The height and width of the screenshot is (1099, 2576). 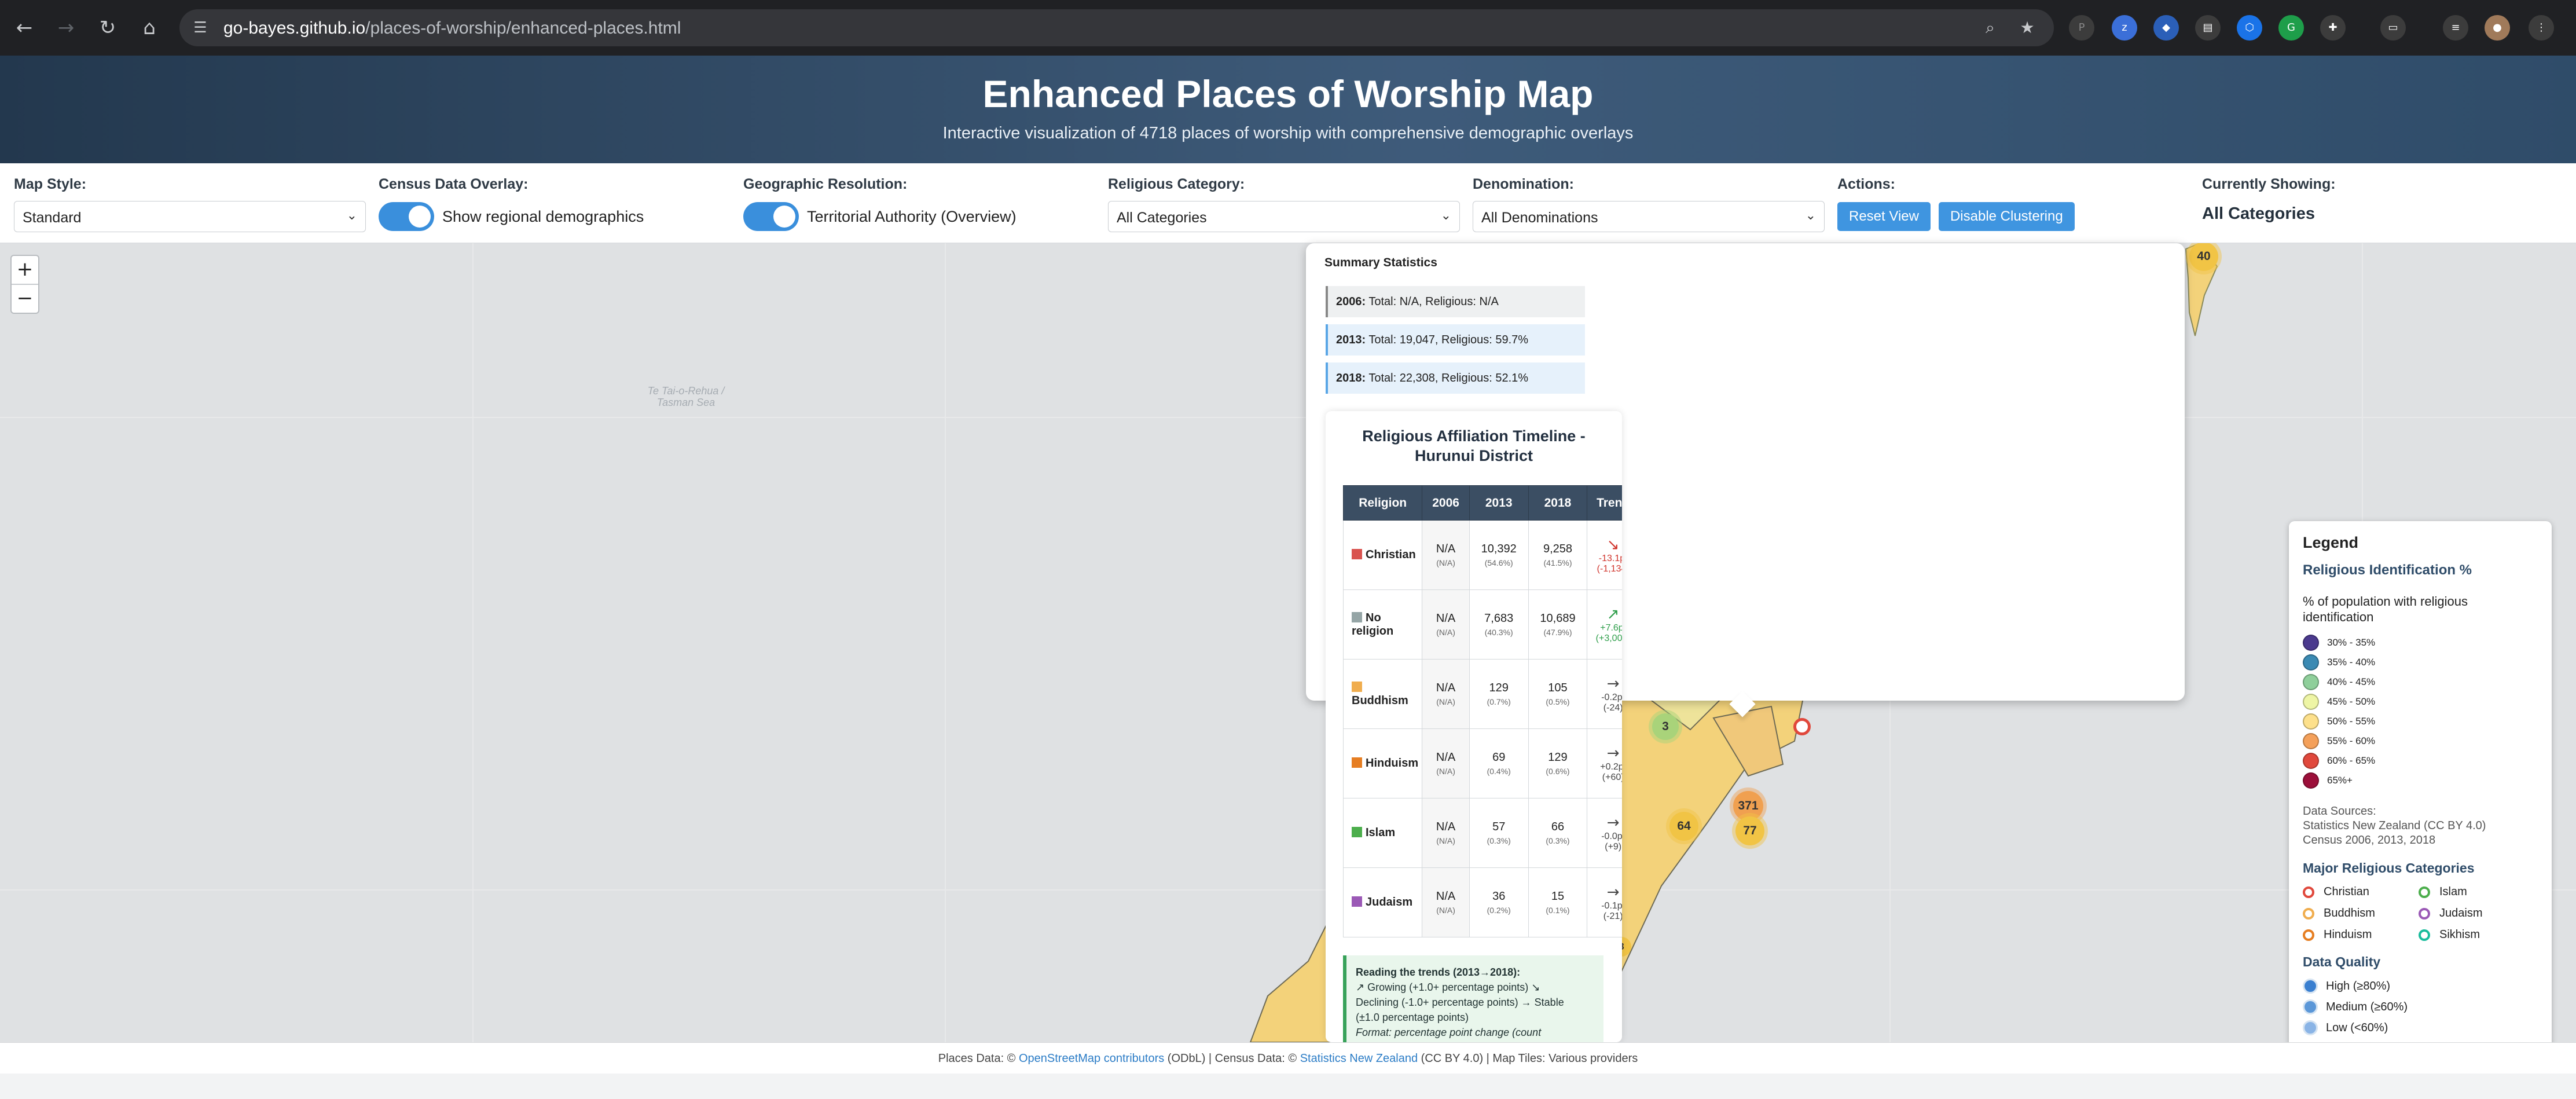 What do you see at coordinates (2420, 702) in the screenshot?
I see `legend-scale-item: 45% - 50%` at bounding box center [2420, 702].